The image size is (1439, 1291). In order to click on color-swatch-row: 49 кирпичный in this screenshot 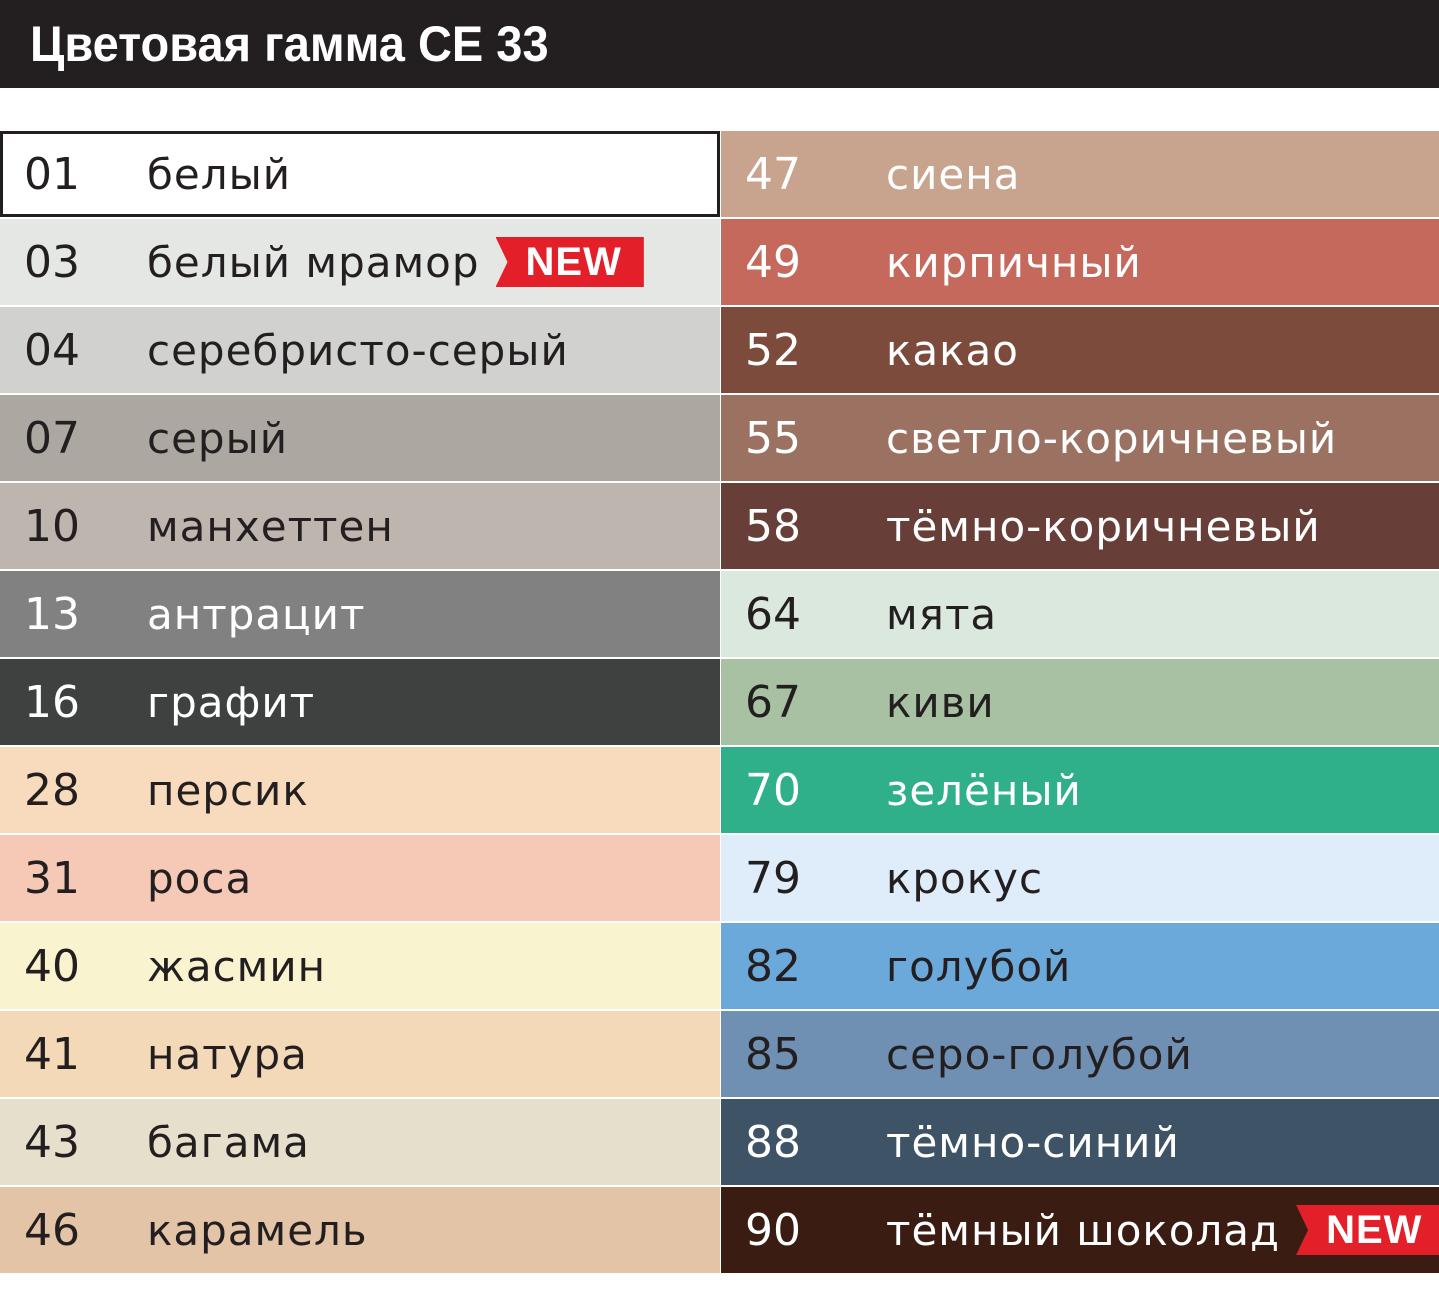, I will do `click(1080, 262)`.